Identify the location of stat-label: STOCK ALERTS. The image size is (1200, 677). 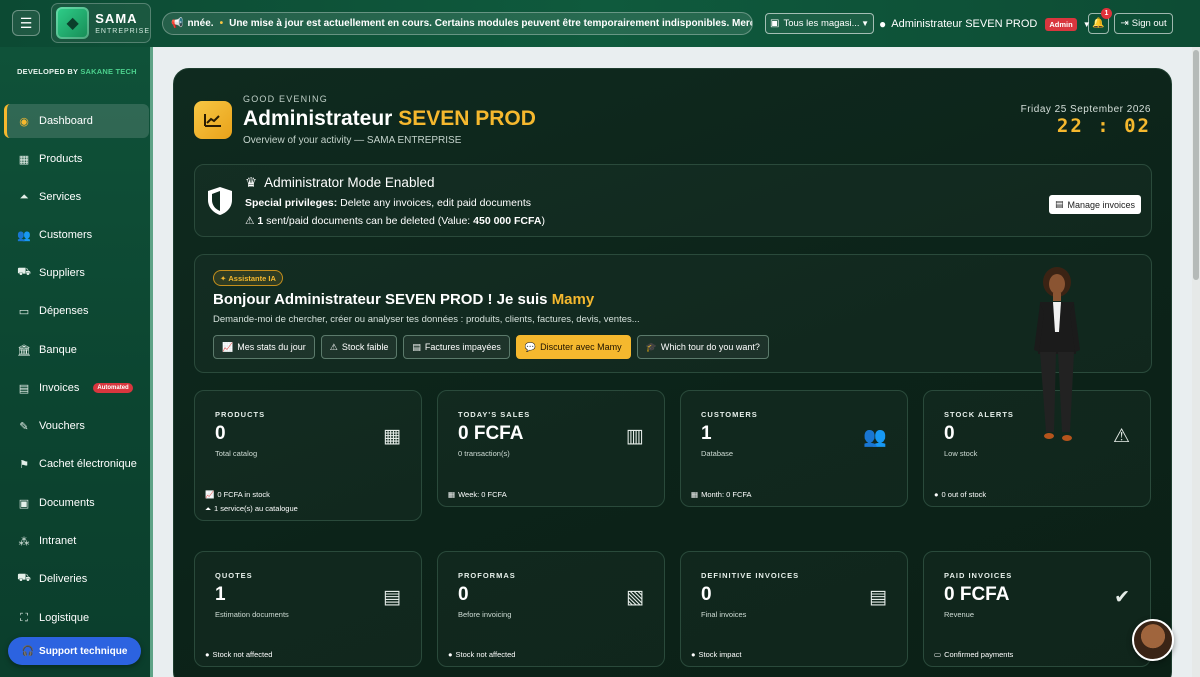
(979, 414).